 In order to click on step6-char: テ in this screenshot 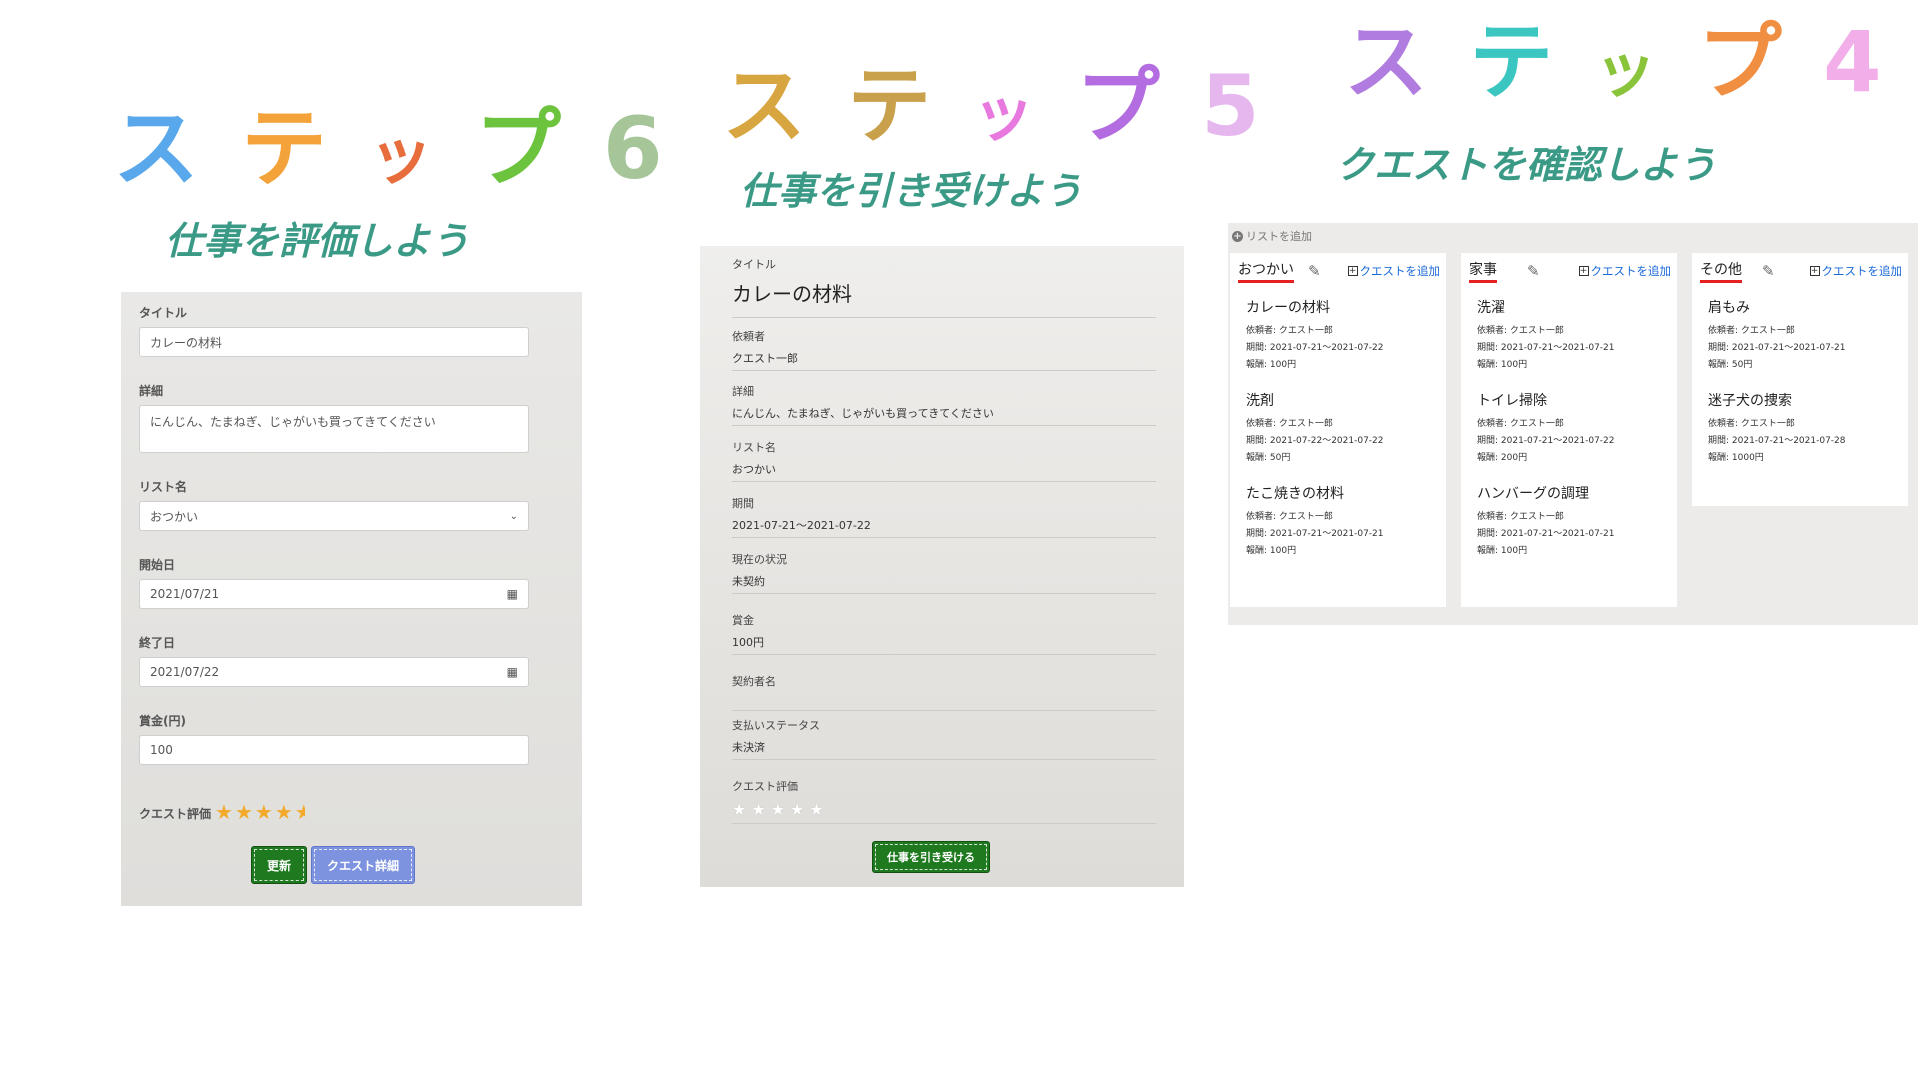, I will do `click(286, 149)`.